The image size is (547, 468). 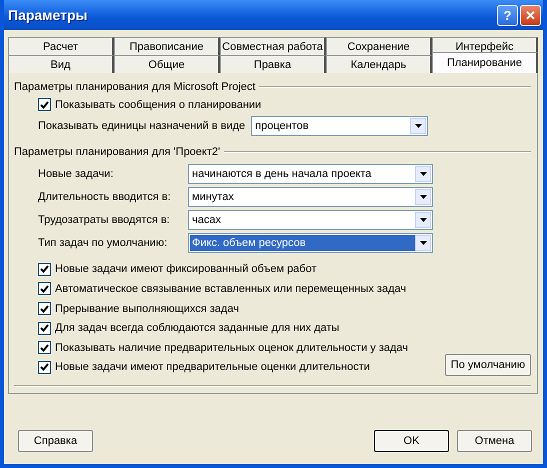 What do you see at coordinates (494, 441) in the screenshot?
I see `cancel-button: Отмена` at bounding box center [494, 441].